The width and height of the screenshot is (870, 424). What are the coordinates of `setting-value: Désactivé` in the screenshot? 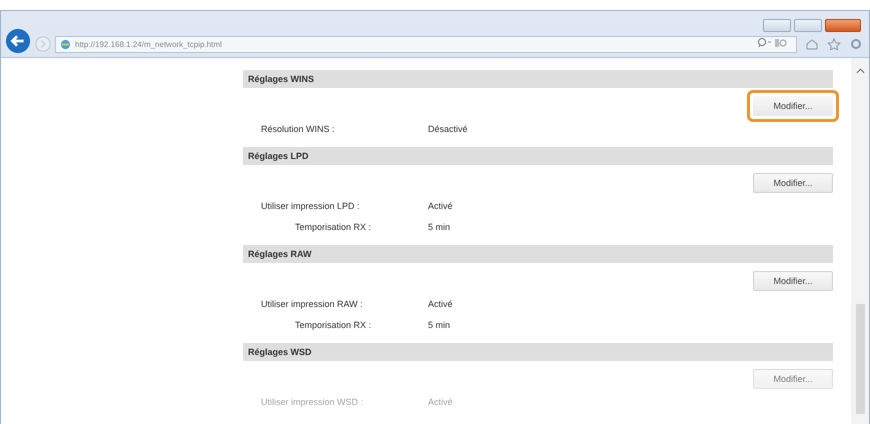 It's located at (448, 129).